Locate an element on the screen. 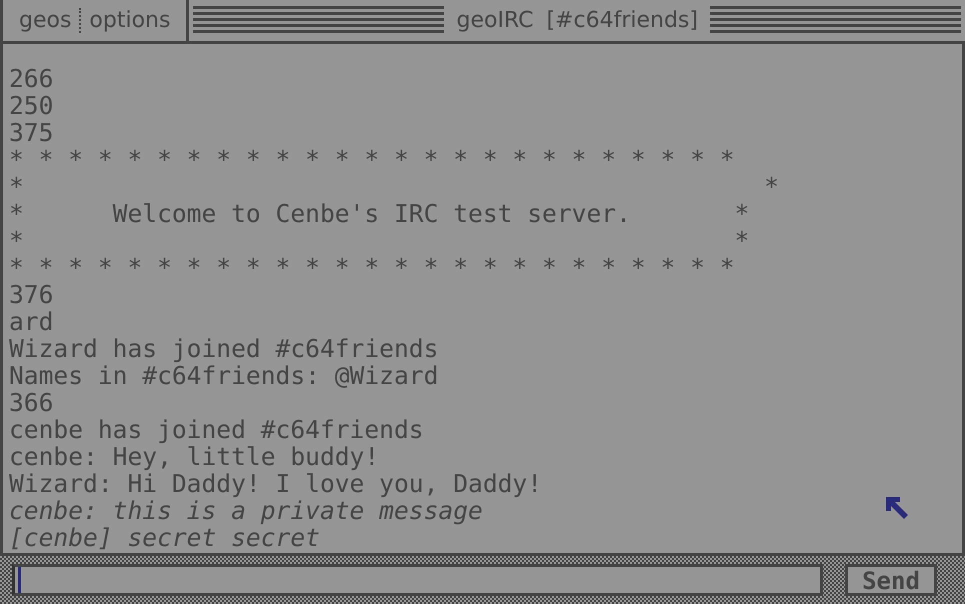  chat-line: Wizard: Hi Daddy! I love you, Daddy! is located at coordinates (275, 483).